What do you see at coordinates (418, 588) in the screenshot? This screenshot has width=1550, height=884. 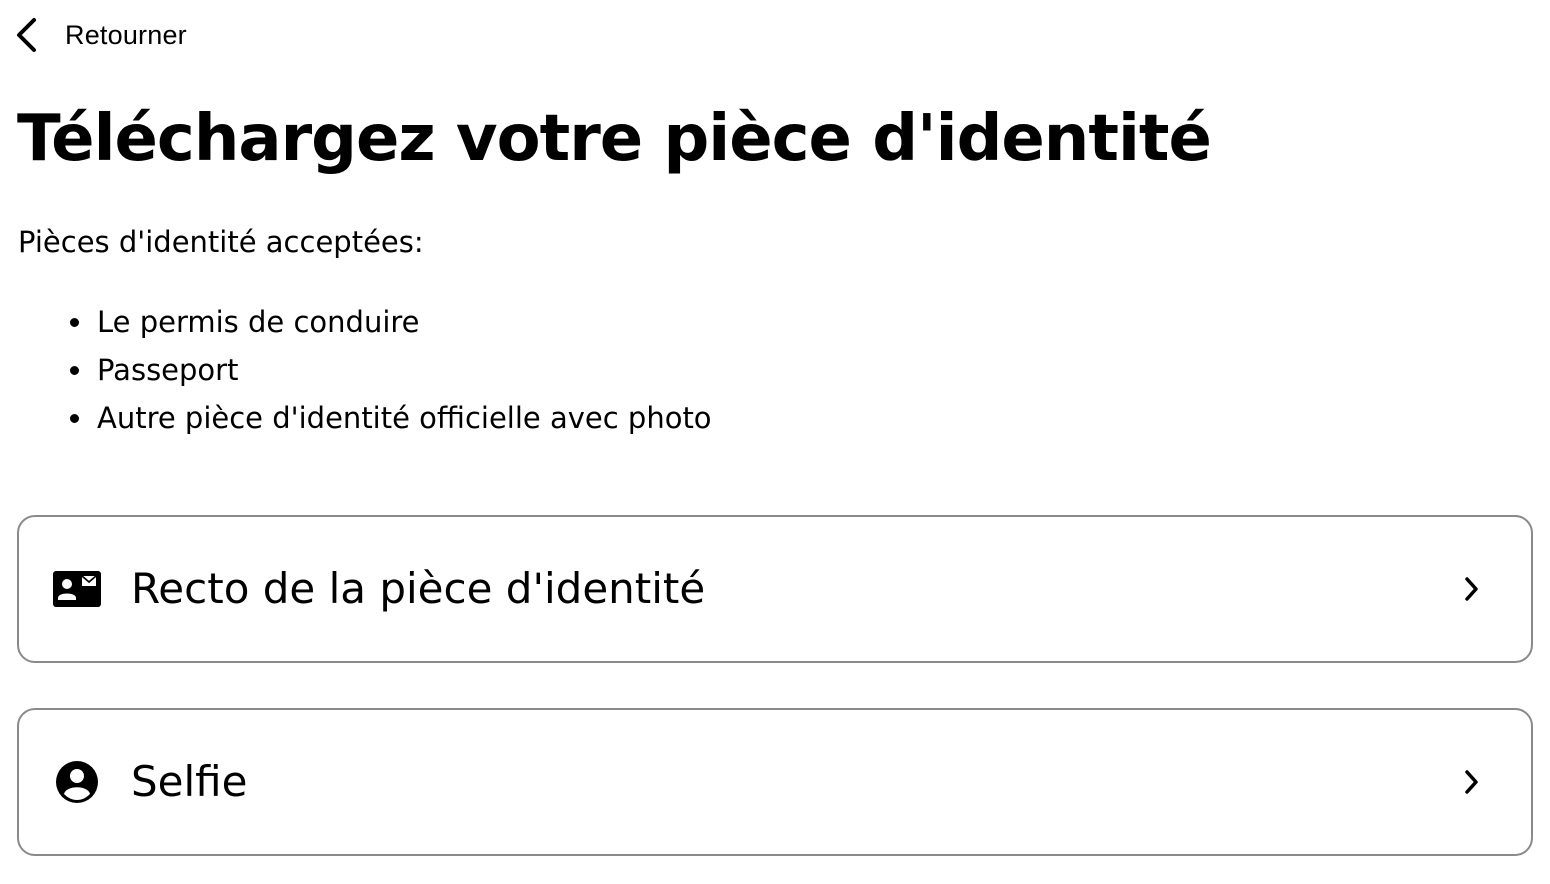 I see `option-label: Recto de la pièce d'identité` at bounding box center [418, 588].